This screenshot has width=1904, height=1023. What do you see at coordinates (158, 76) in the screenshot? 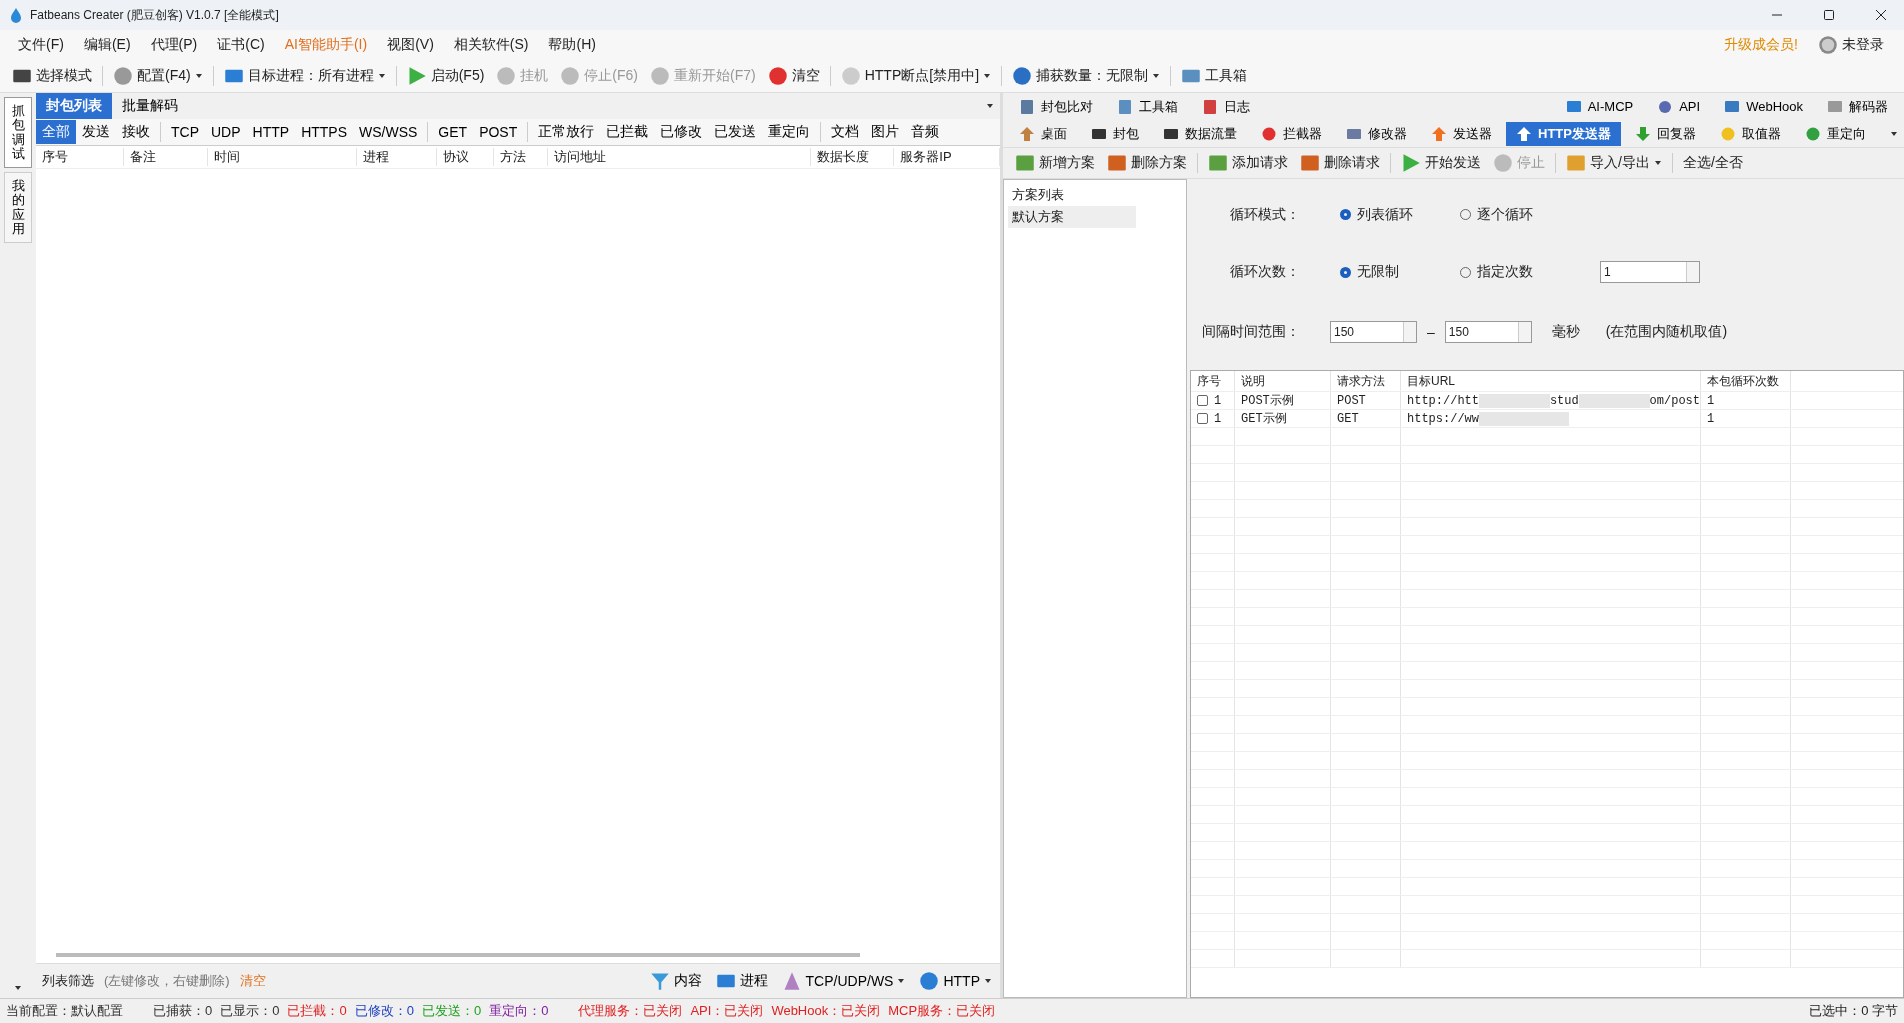
I see `toolbar-button: 配置(F4)` at bounding box center [158, 76].